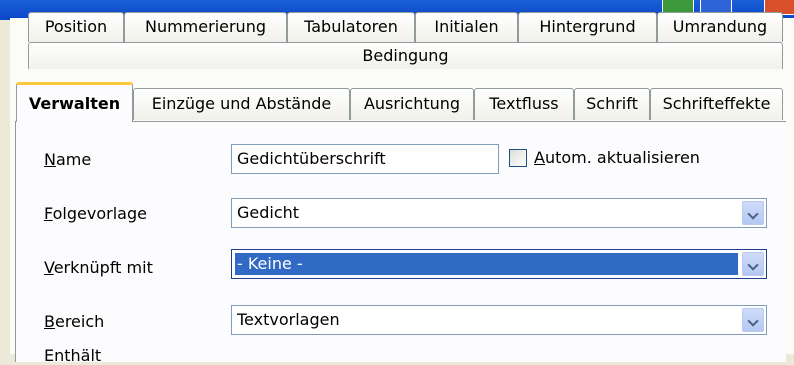  What do you see at coordinates (716, 104) in the screenshot?
I see `tab-schrifteffekte: Schrifteffekte` at bounding box center [716, 104].